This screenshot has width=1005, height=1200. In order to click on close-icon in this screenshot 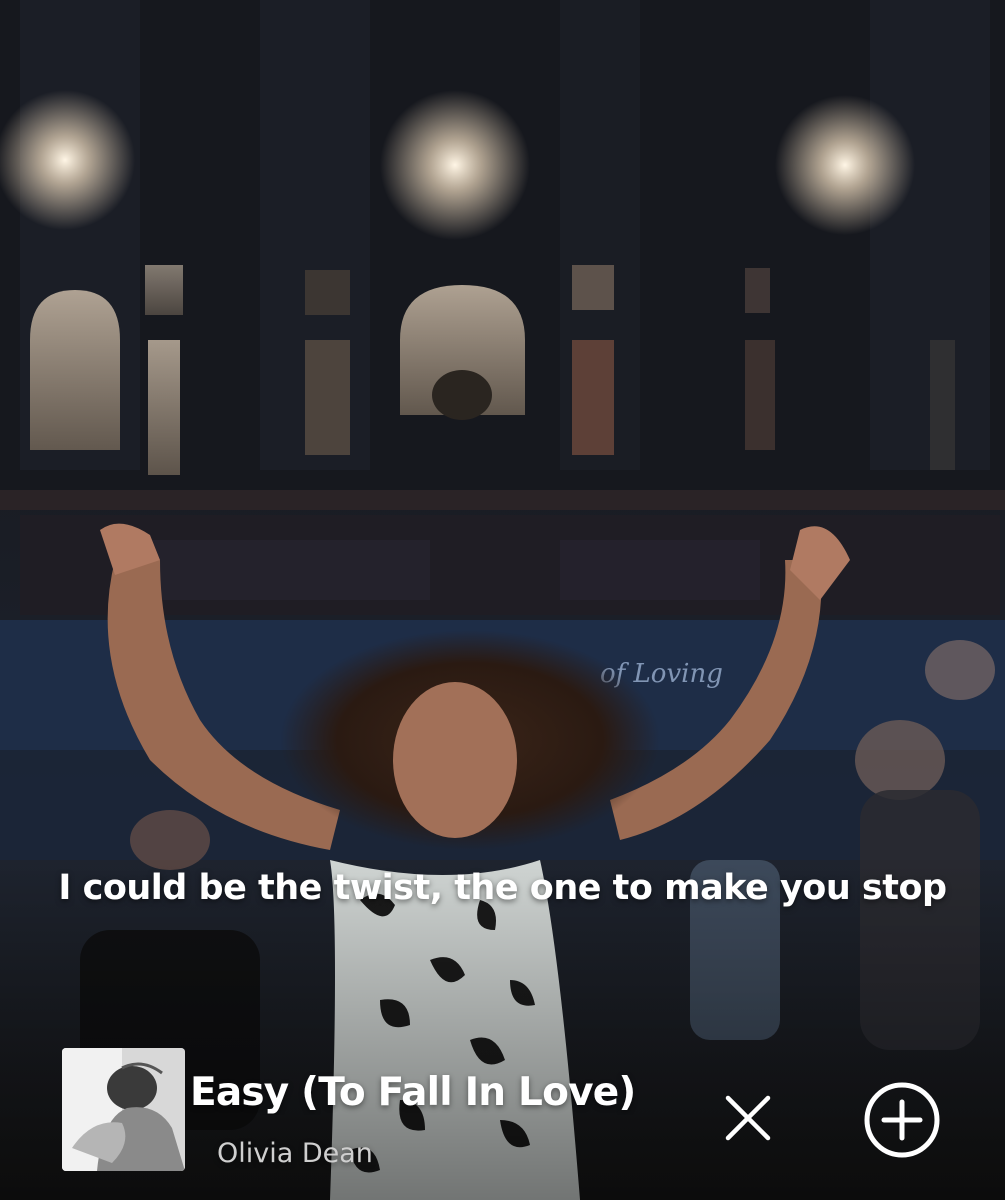, I will do `click(748, 1118)`.